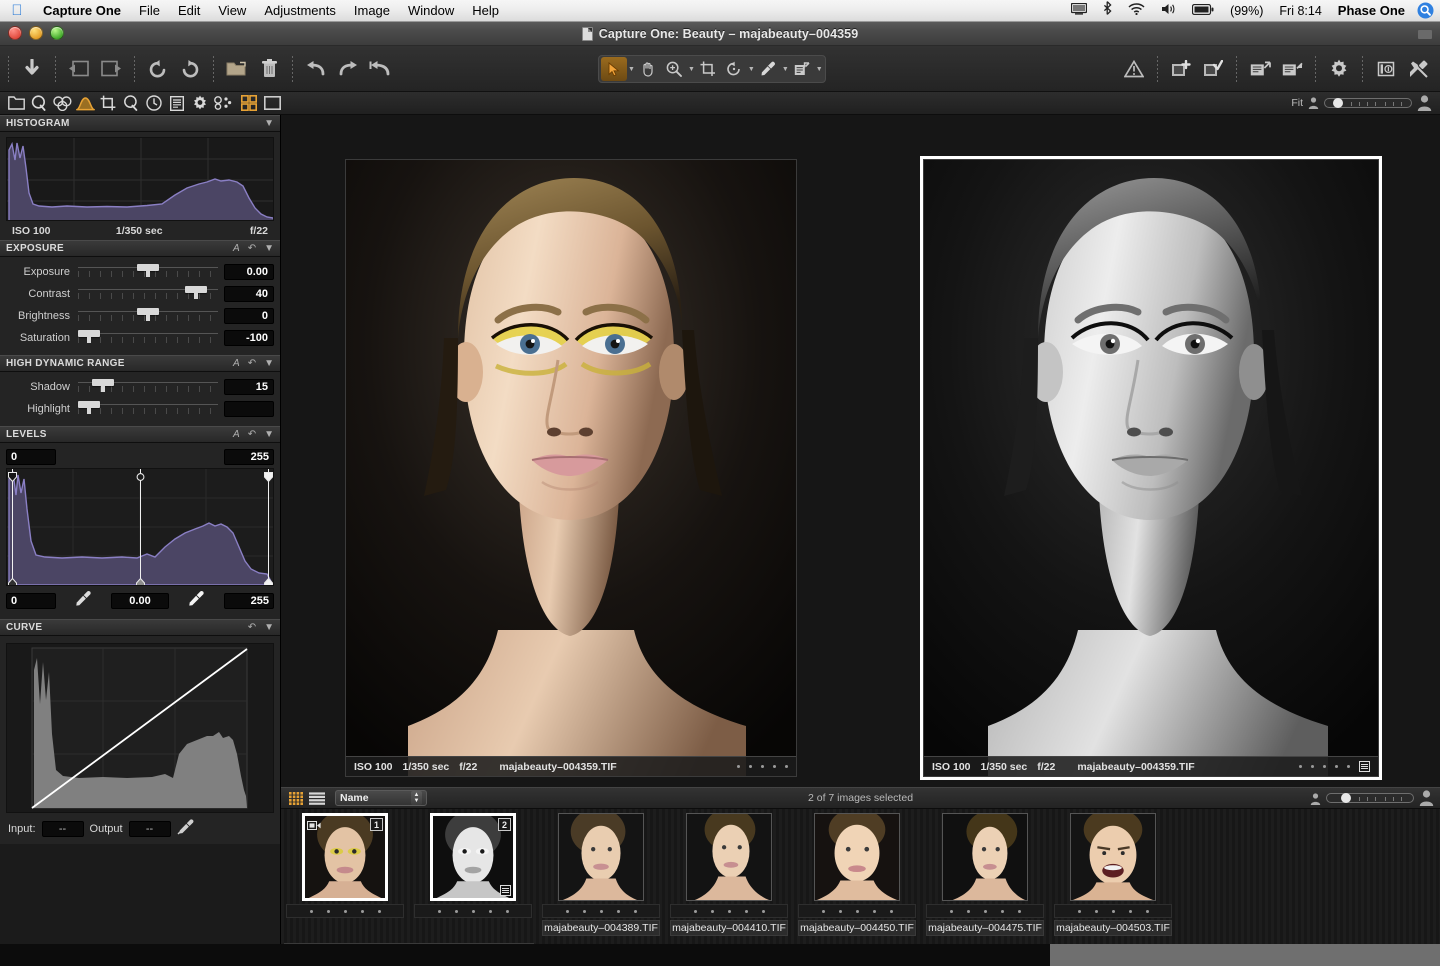  Describe the element at coordinates (1292, 69) in the screenshot. I see `batch-button` at that location.